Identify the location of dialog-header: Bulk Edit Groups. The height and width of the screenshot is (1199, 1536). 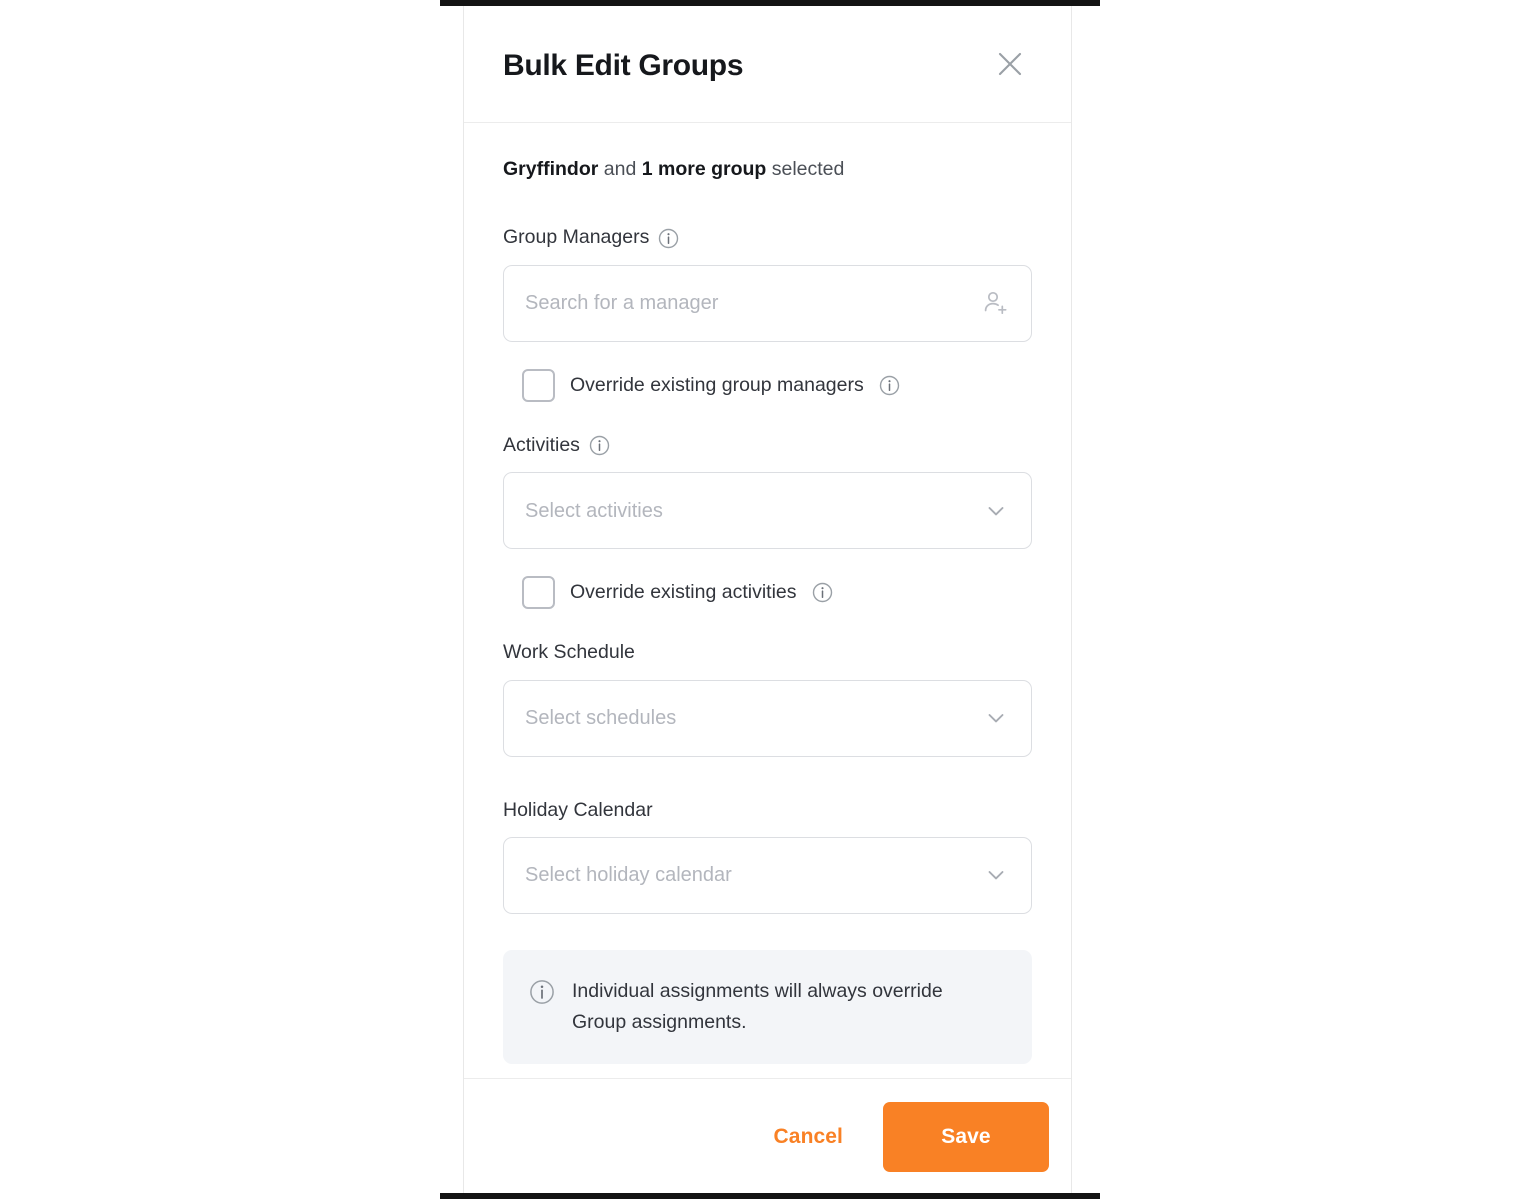
(767, 64).